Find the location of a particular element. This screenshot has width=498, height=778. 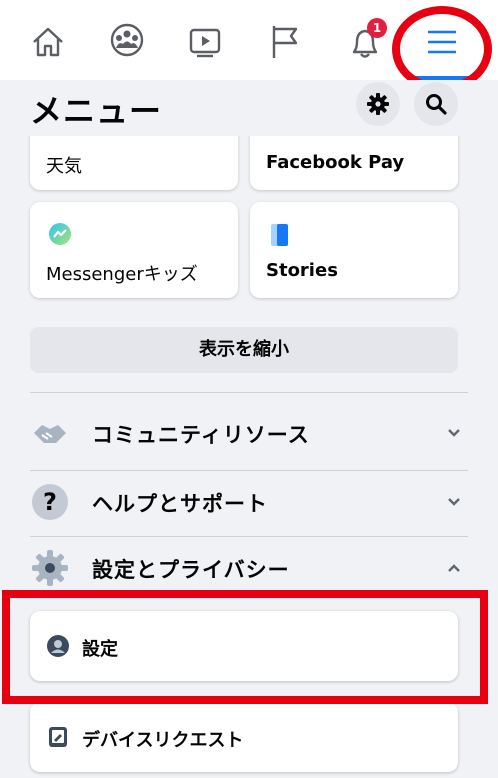

notifications-tab: 1 is located at coordinates (366, 42).